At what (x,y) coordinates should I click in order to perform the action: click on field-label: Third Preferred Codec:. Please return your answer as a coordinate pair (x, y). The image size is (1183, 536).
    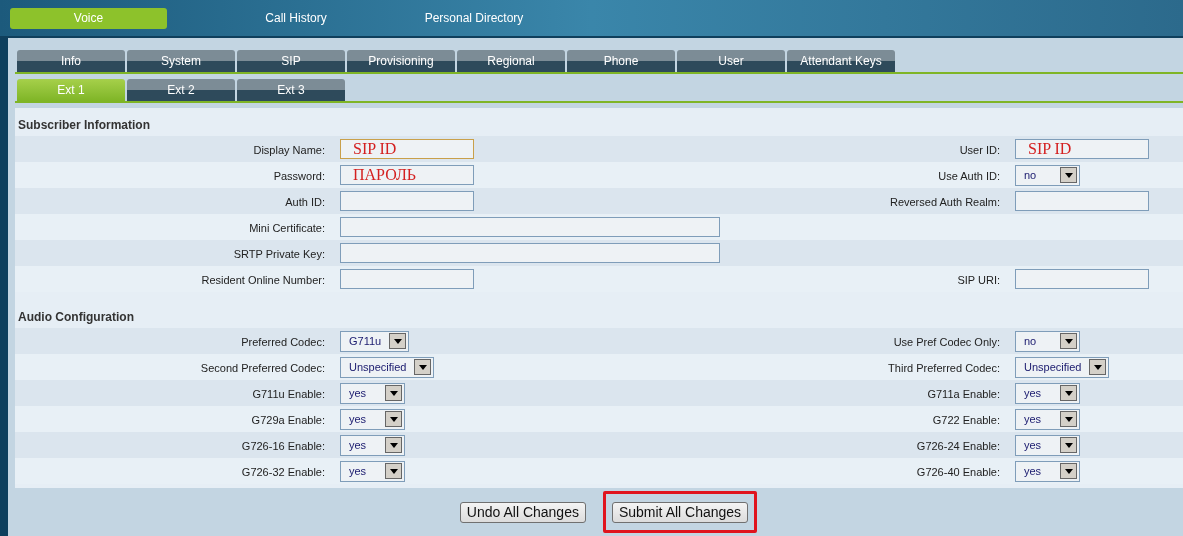
    Looking at the image, I should click on (944, 368).